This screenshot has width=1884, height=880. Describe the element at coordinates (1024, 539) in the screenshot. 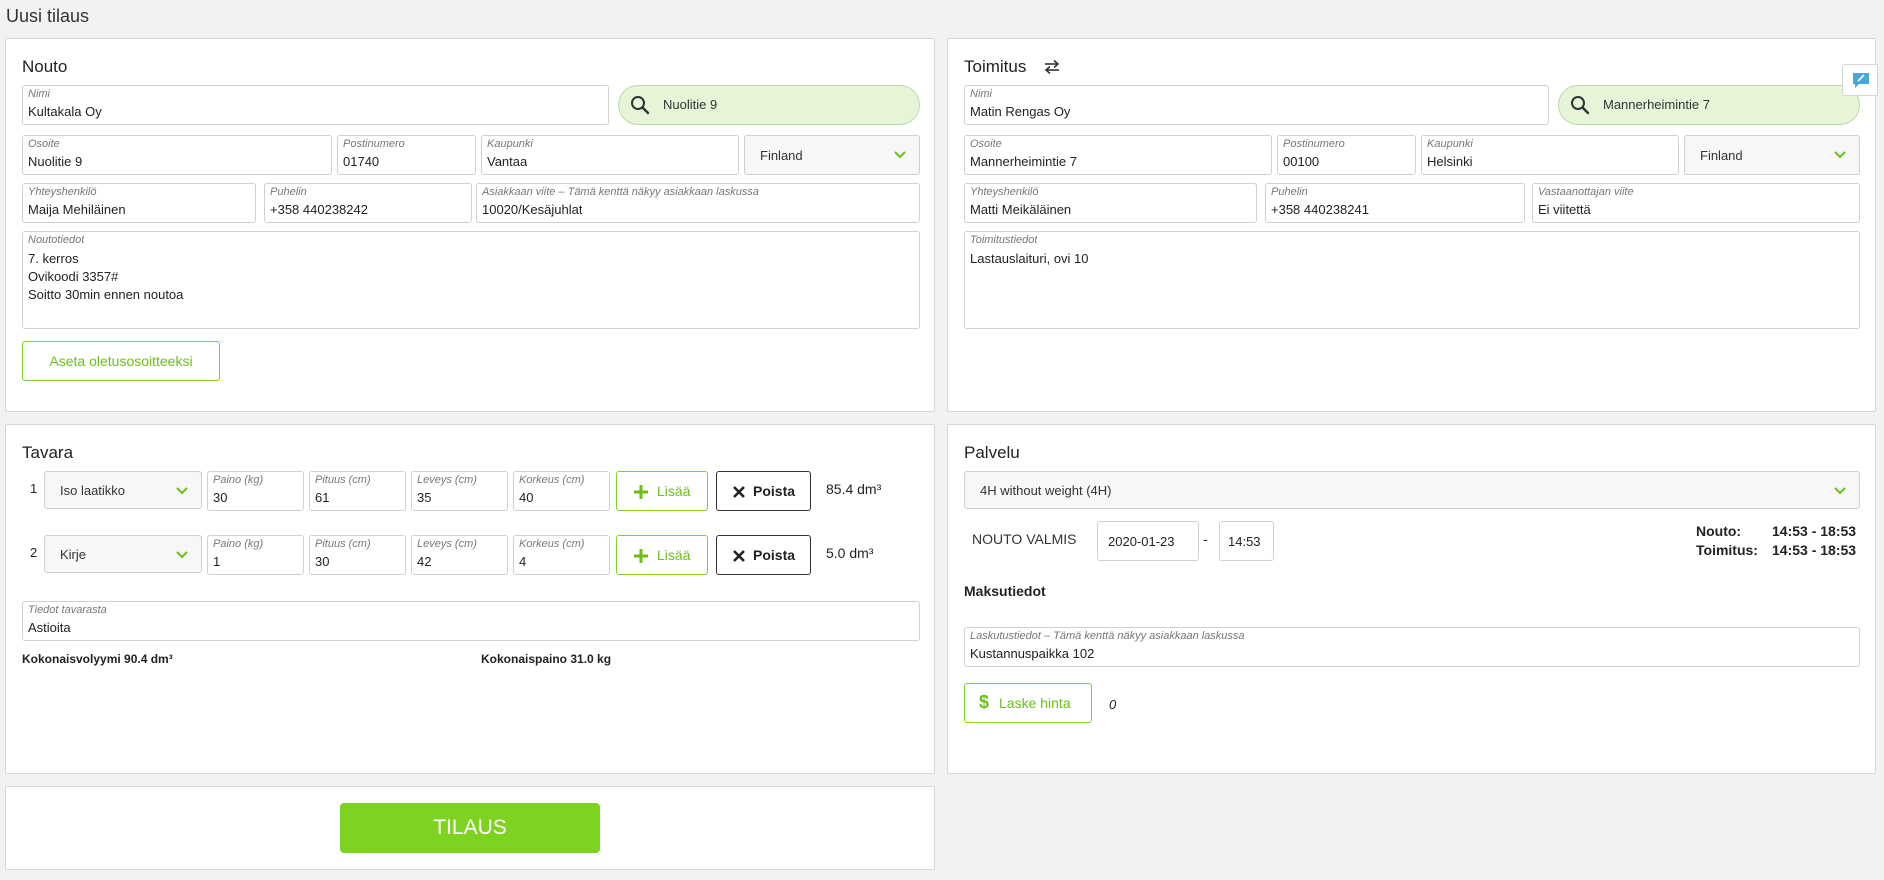

I see `pickup-ready-label: NOUTO VALMIS` at that location.